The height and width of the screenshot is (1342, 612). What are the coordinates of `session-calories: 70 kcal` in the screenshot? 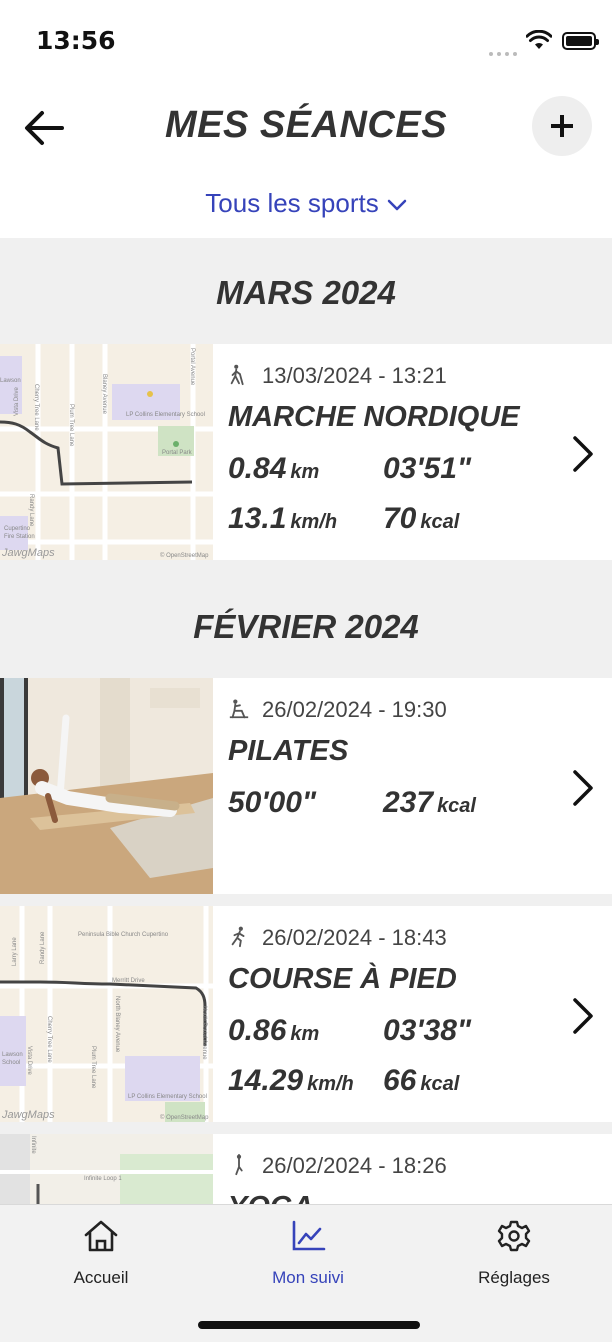 It's located at (421, 518).